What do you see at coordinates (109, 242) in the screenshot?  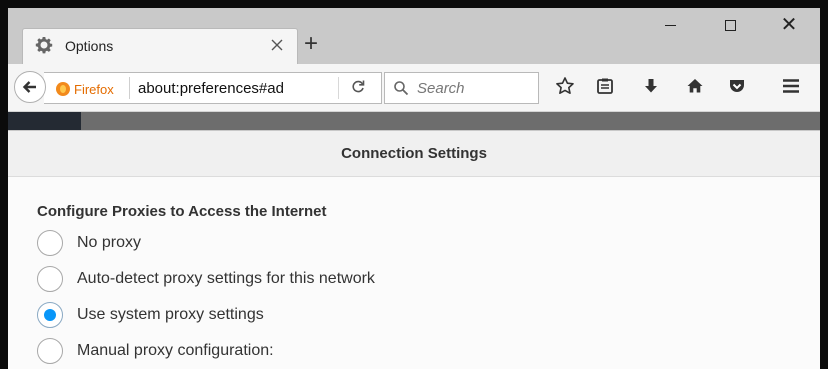 I see `radio-label: No proxy` at bounding box center [109, 242].